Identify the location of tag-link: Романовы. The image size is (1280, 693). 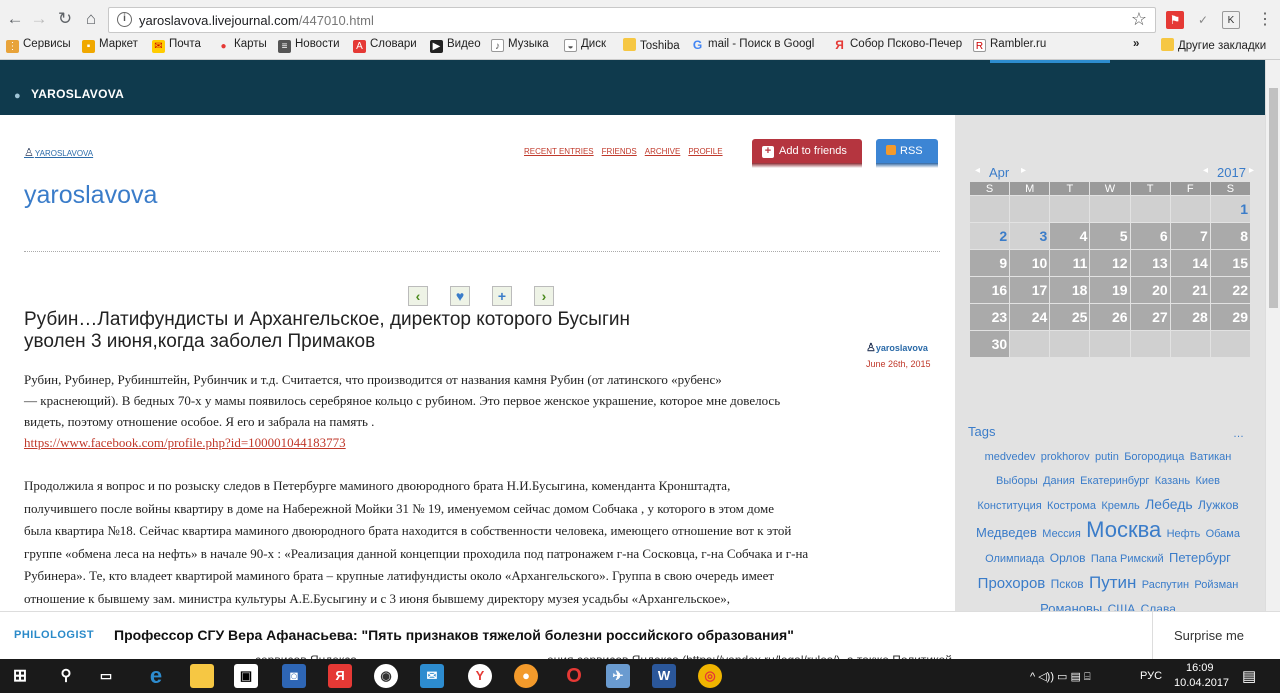
(1071, 606).